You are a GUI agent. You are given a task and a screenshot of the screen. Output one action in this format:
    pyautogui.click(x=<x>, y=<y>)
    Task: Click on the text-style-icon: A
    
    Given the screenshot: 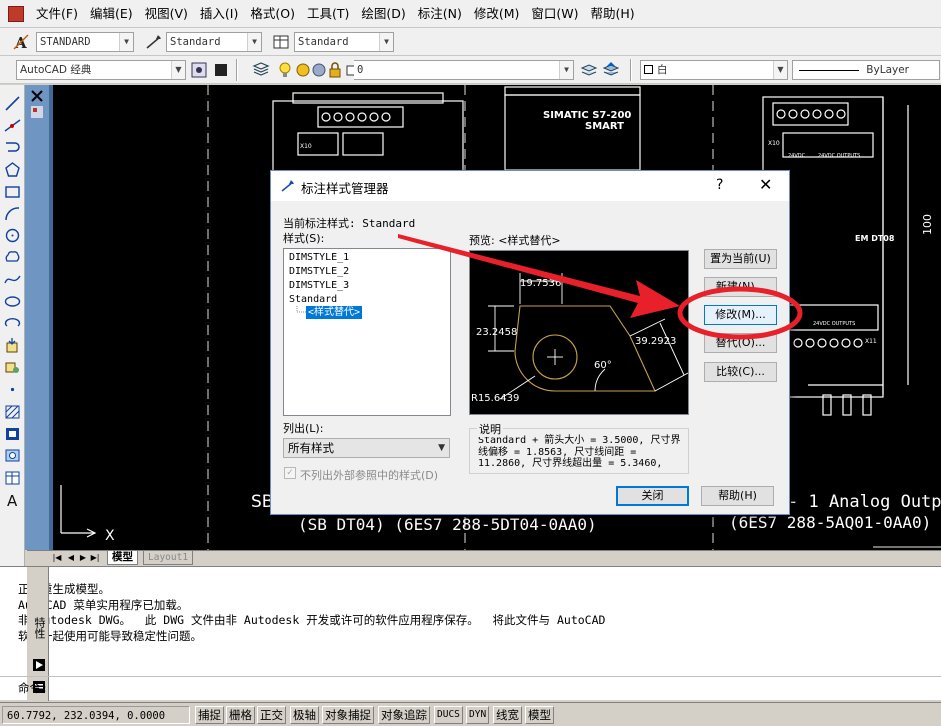 What is the action you would take?
    pyautogui.click(x=21, y=42)
    